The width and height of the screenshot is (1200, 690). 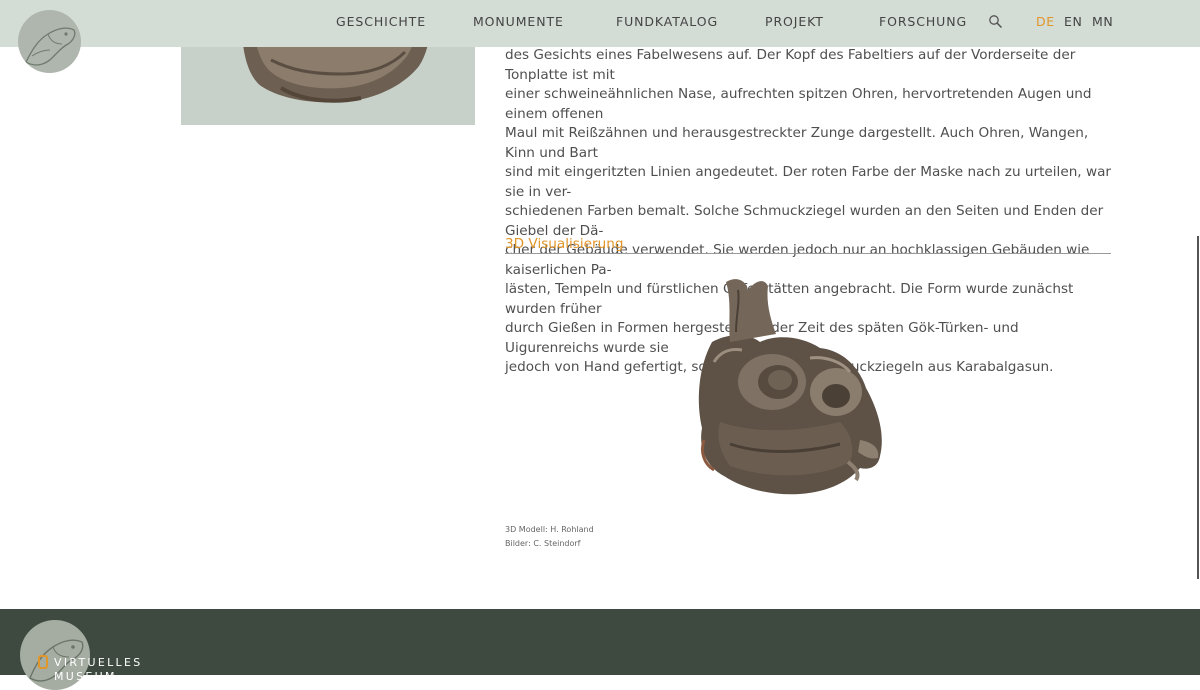 What do you see at coordinates (381, 21) in the screenshot?
I see `nav-item-geschichte: GESCHICHTE` at bounding box center [381, 21].